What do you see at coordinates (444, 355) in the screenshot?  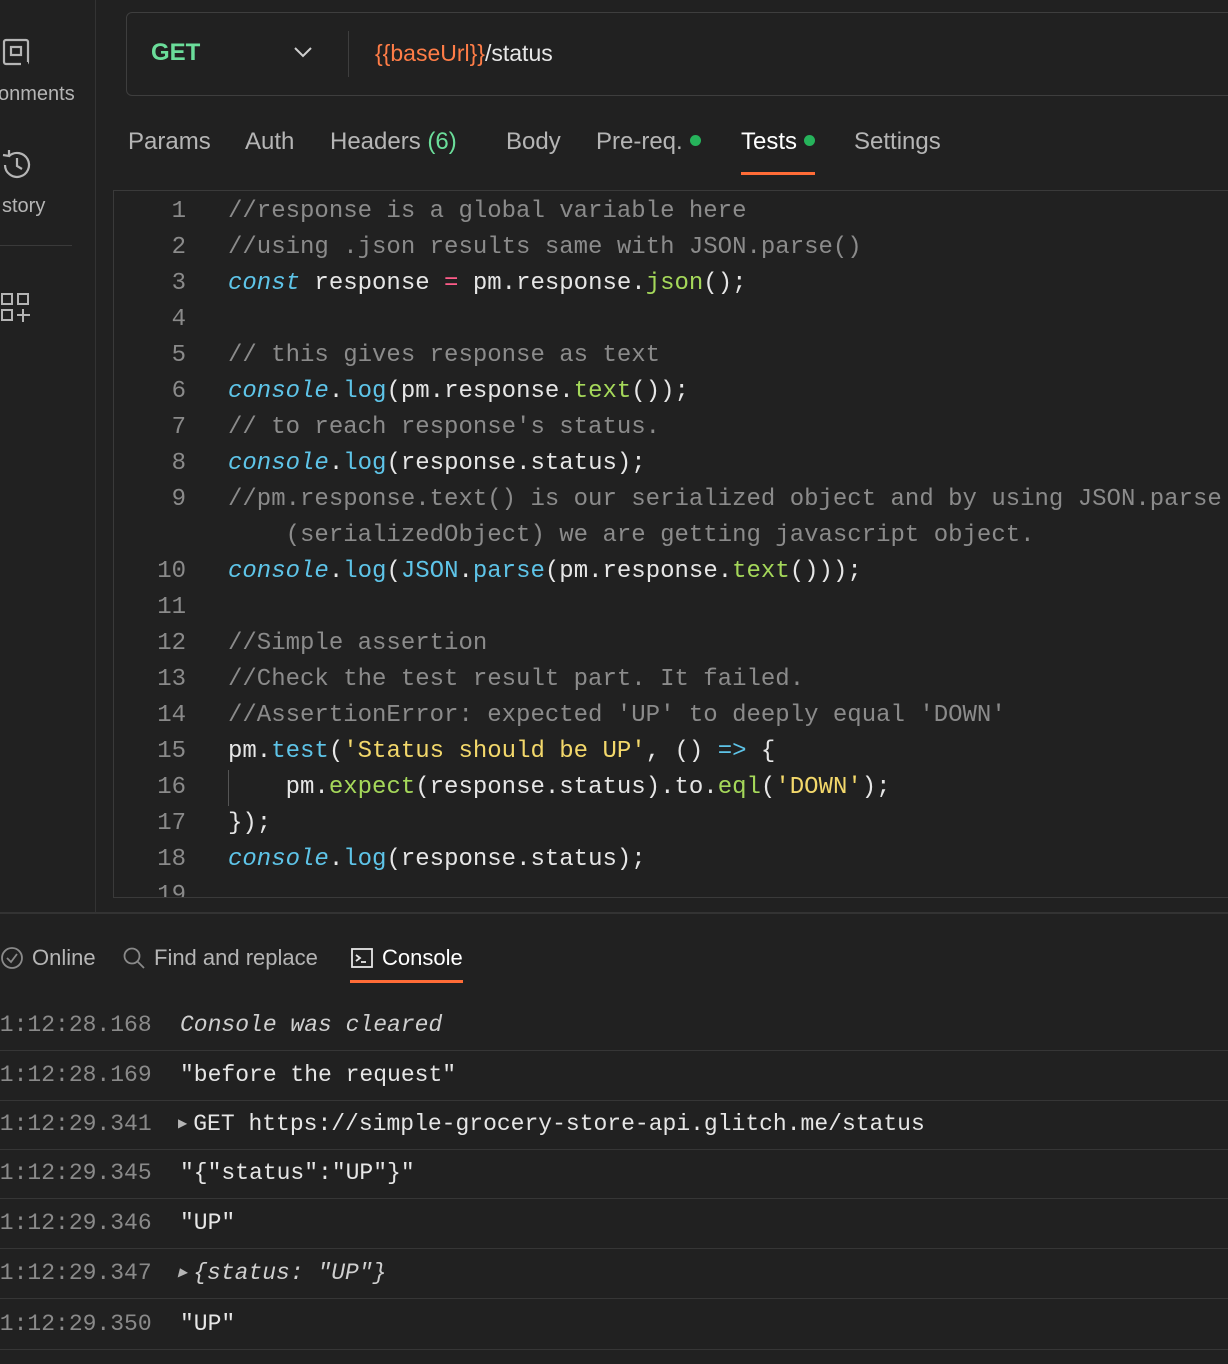 I see `code-text: // this gives response as text` at bounding box center [444, 355].